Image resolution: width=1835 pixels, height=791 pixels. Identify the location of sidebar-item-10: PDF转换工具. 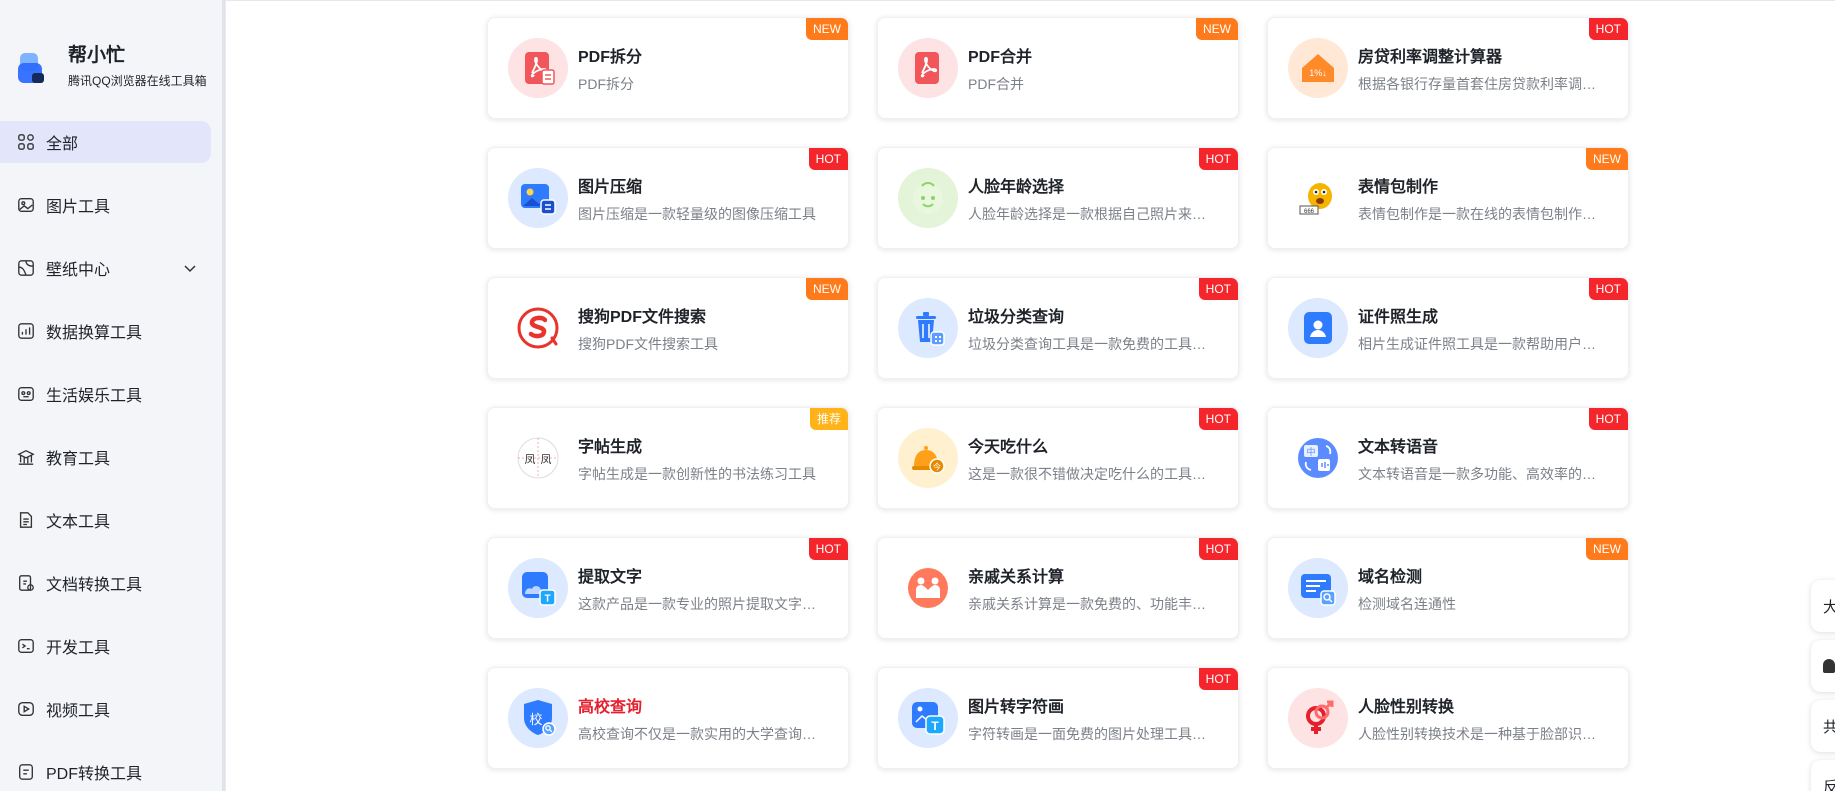
(105, 771).